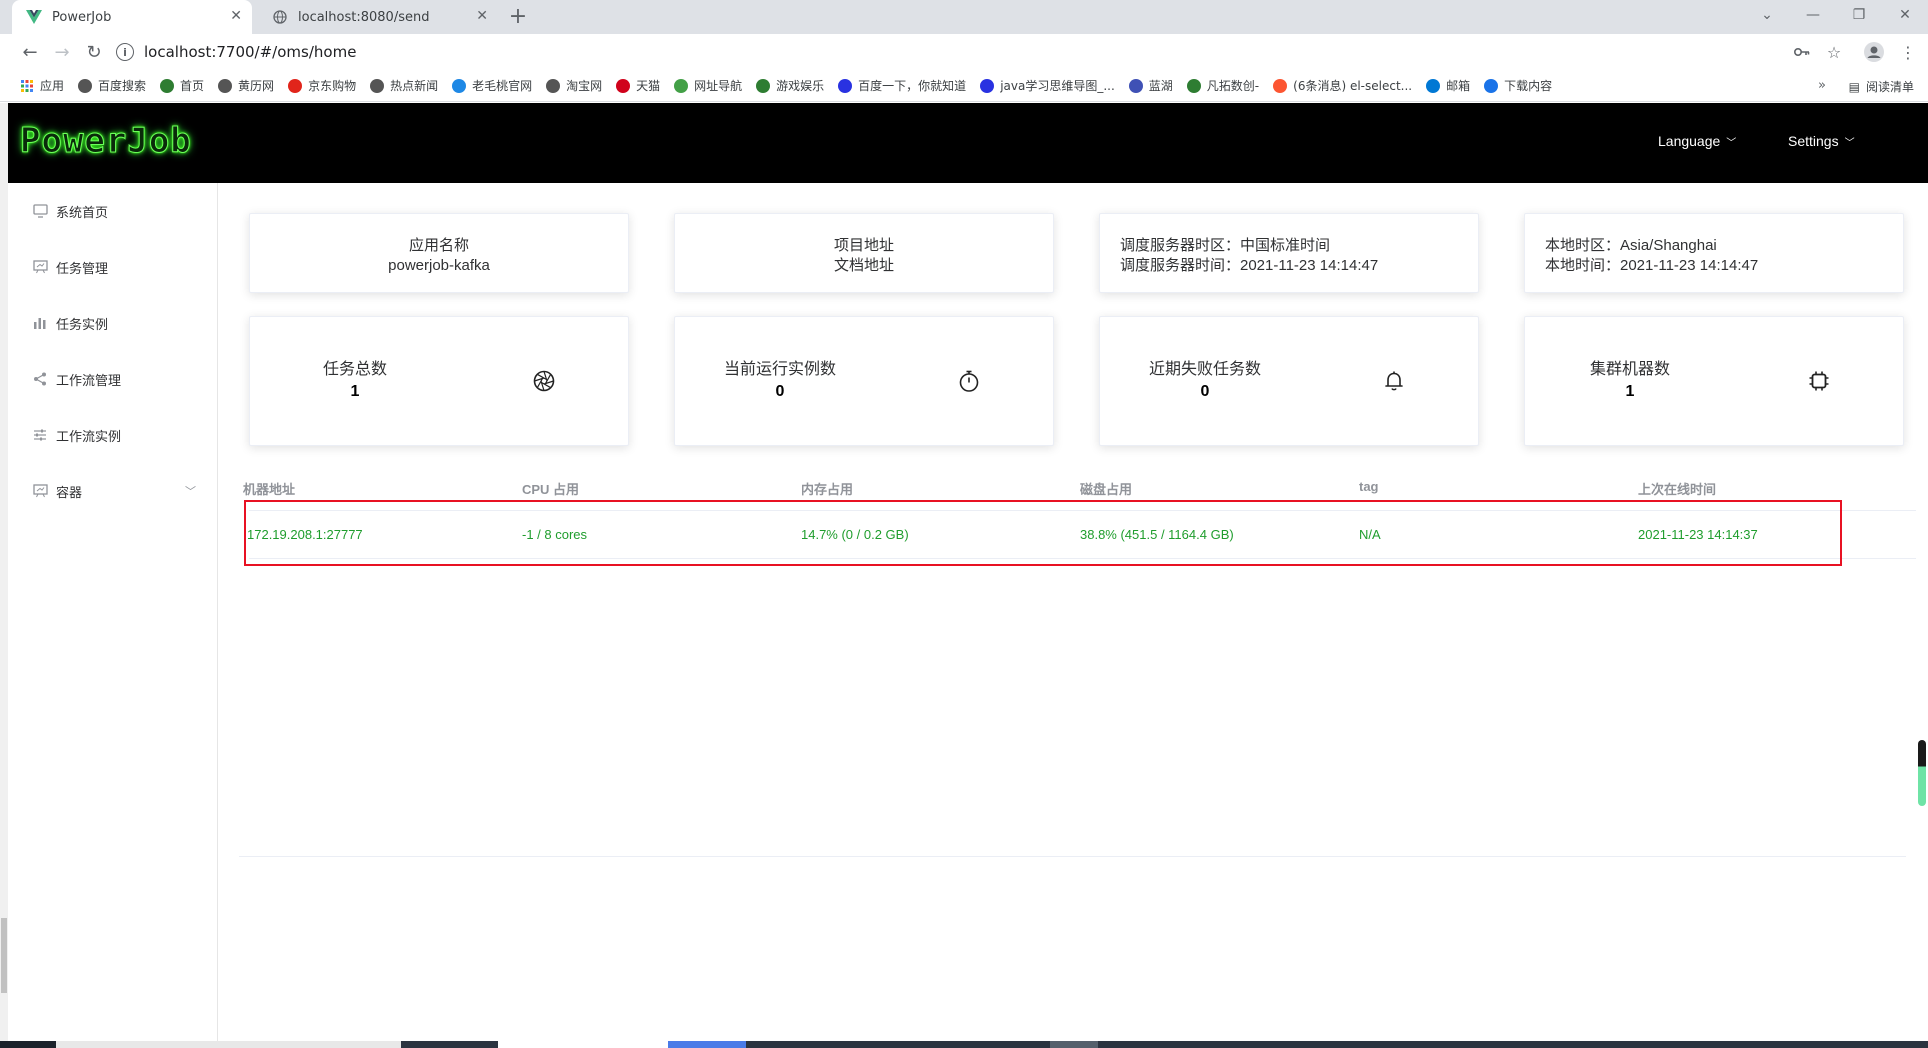 The image size is (1928, 1048). Describe the element at coordinates (718, 86) in the screenshot. I see `bookmark-label: 网址导航` at that location.